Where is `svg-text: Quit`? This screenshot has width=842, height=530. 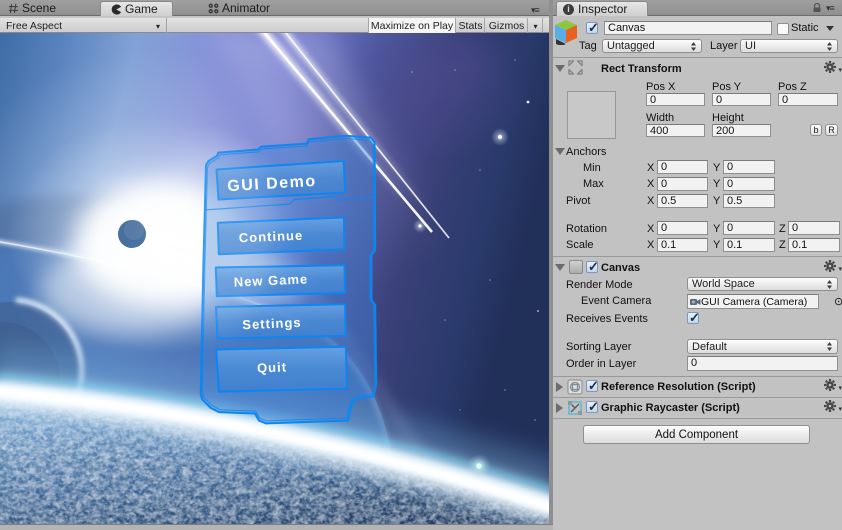
svg-text: Quit is located at coordinates (272, 367).